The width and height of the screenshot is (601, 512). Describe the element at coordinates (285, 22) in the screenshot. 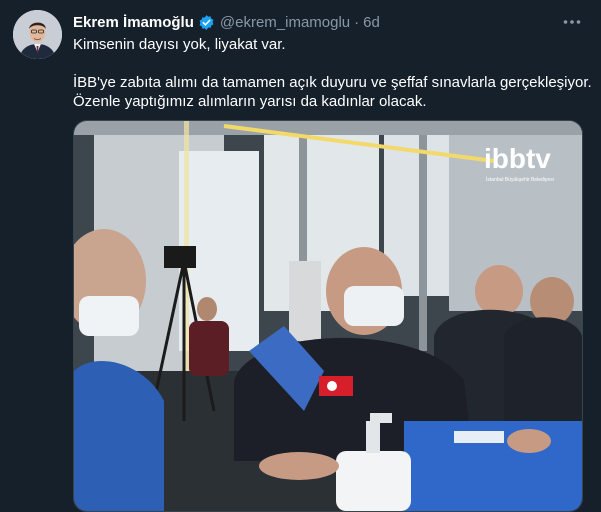

I see `author-handle: @ekrem_imamoglu` at that location.